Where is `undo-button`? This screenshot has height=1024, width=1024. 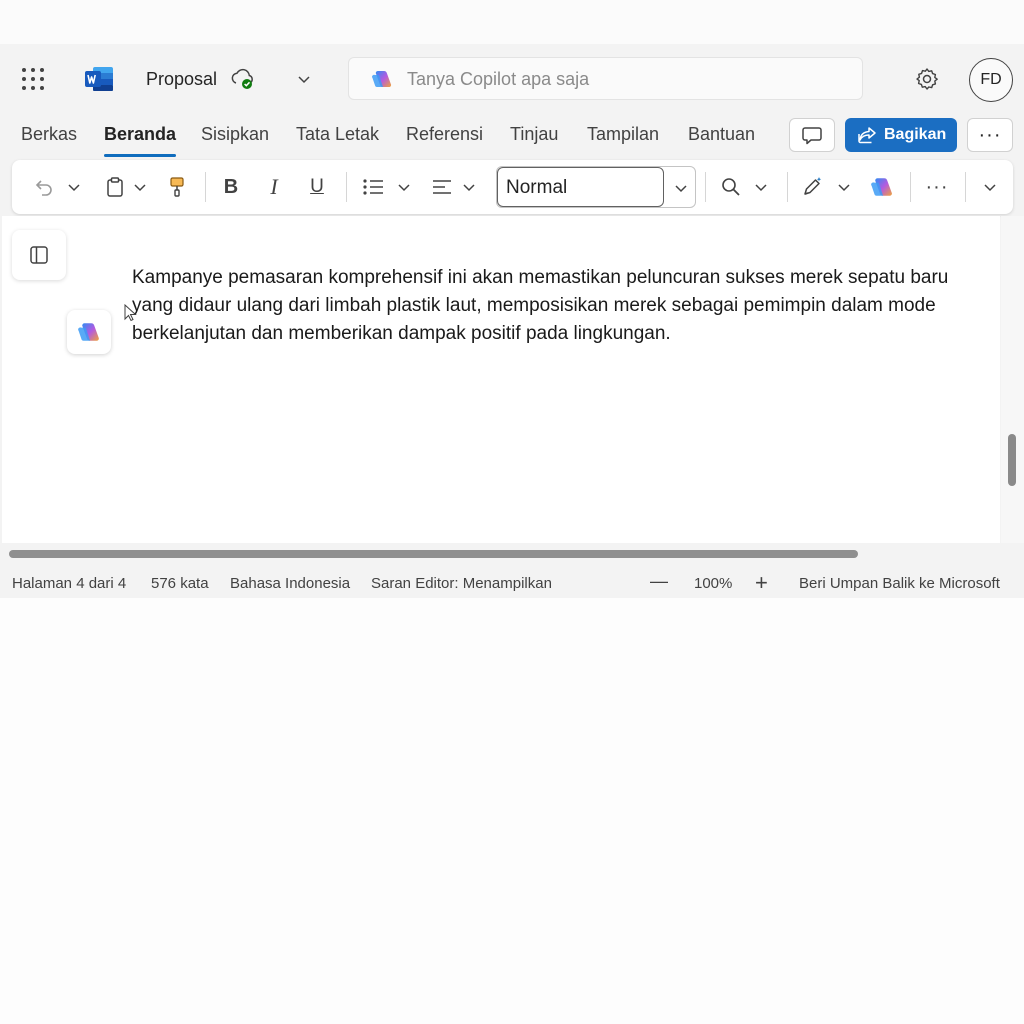 undo-button is located at coordinates (44, 187).